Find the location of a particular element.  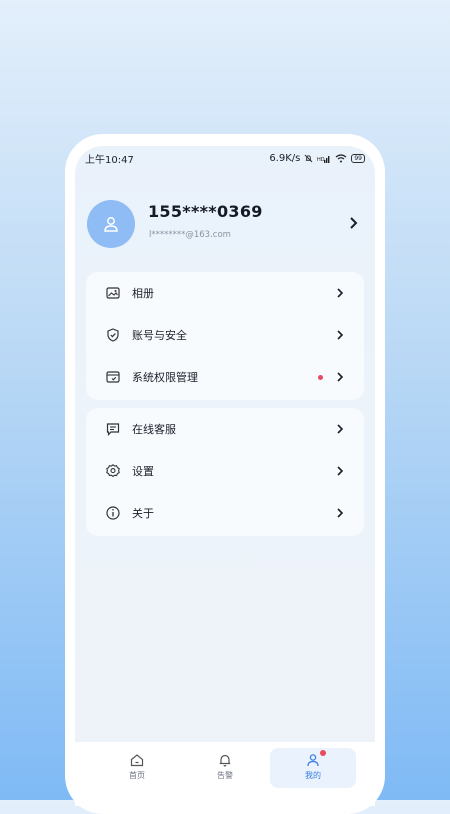

home-icon is located at coordinates (137, 760).